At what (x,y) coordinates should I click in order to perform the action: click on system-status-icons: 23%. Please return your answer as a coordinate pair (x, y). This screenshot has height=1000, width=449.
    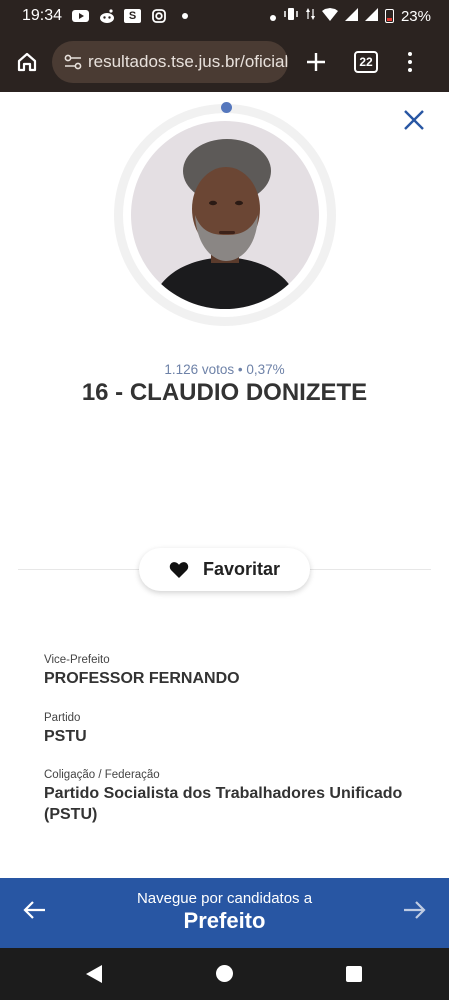
    Looking at the image, I should click on (350, 16).